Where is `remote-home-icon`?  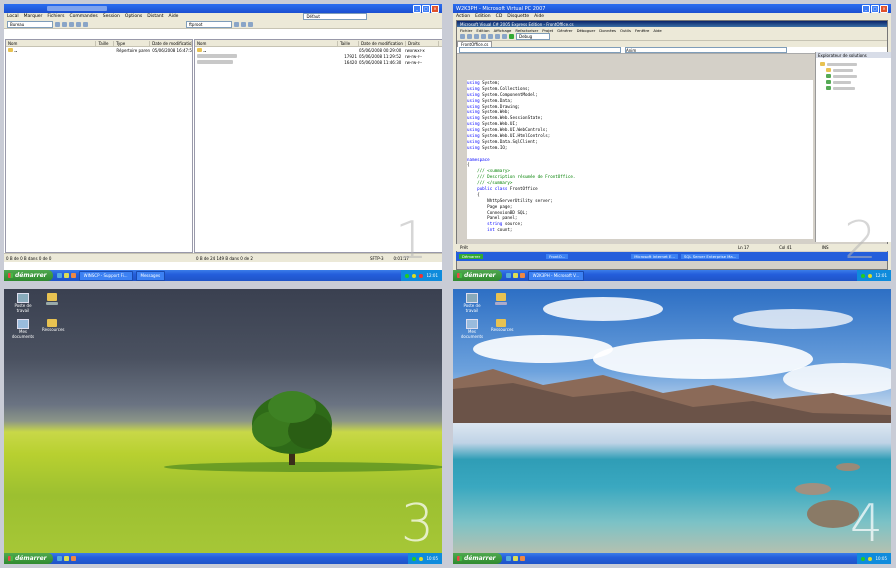 remote-home-icon is located at coordinates (250, 24).